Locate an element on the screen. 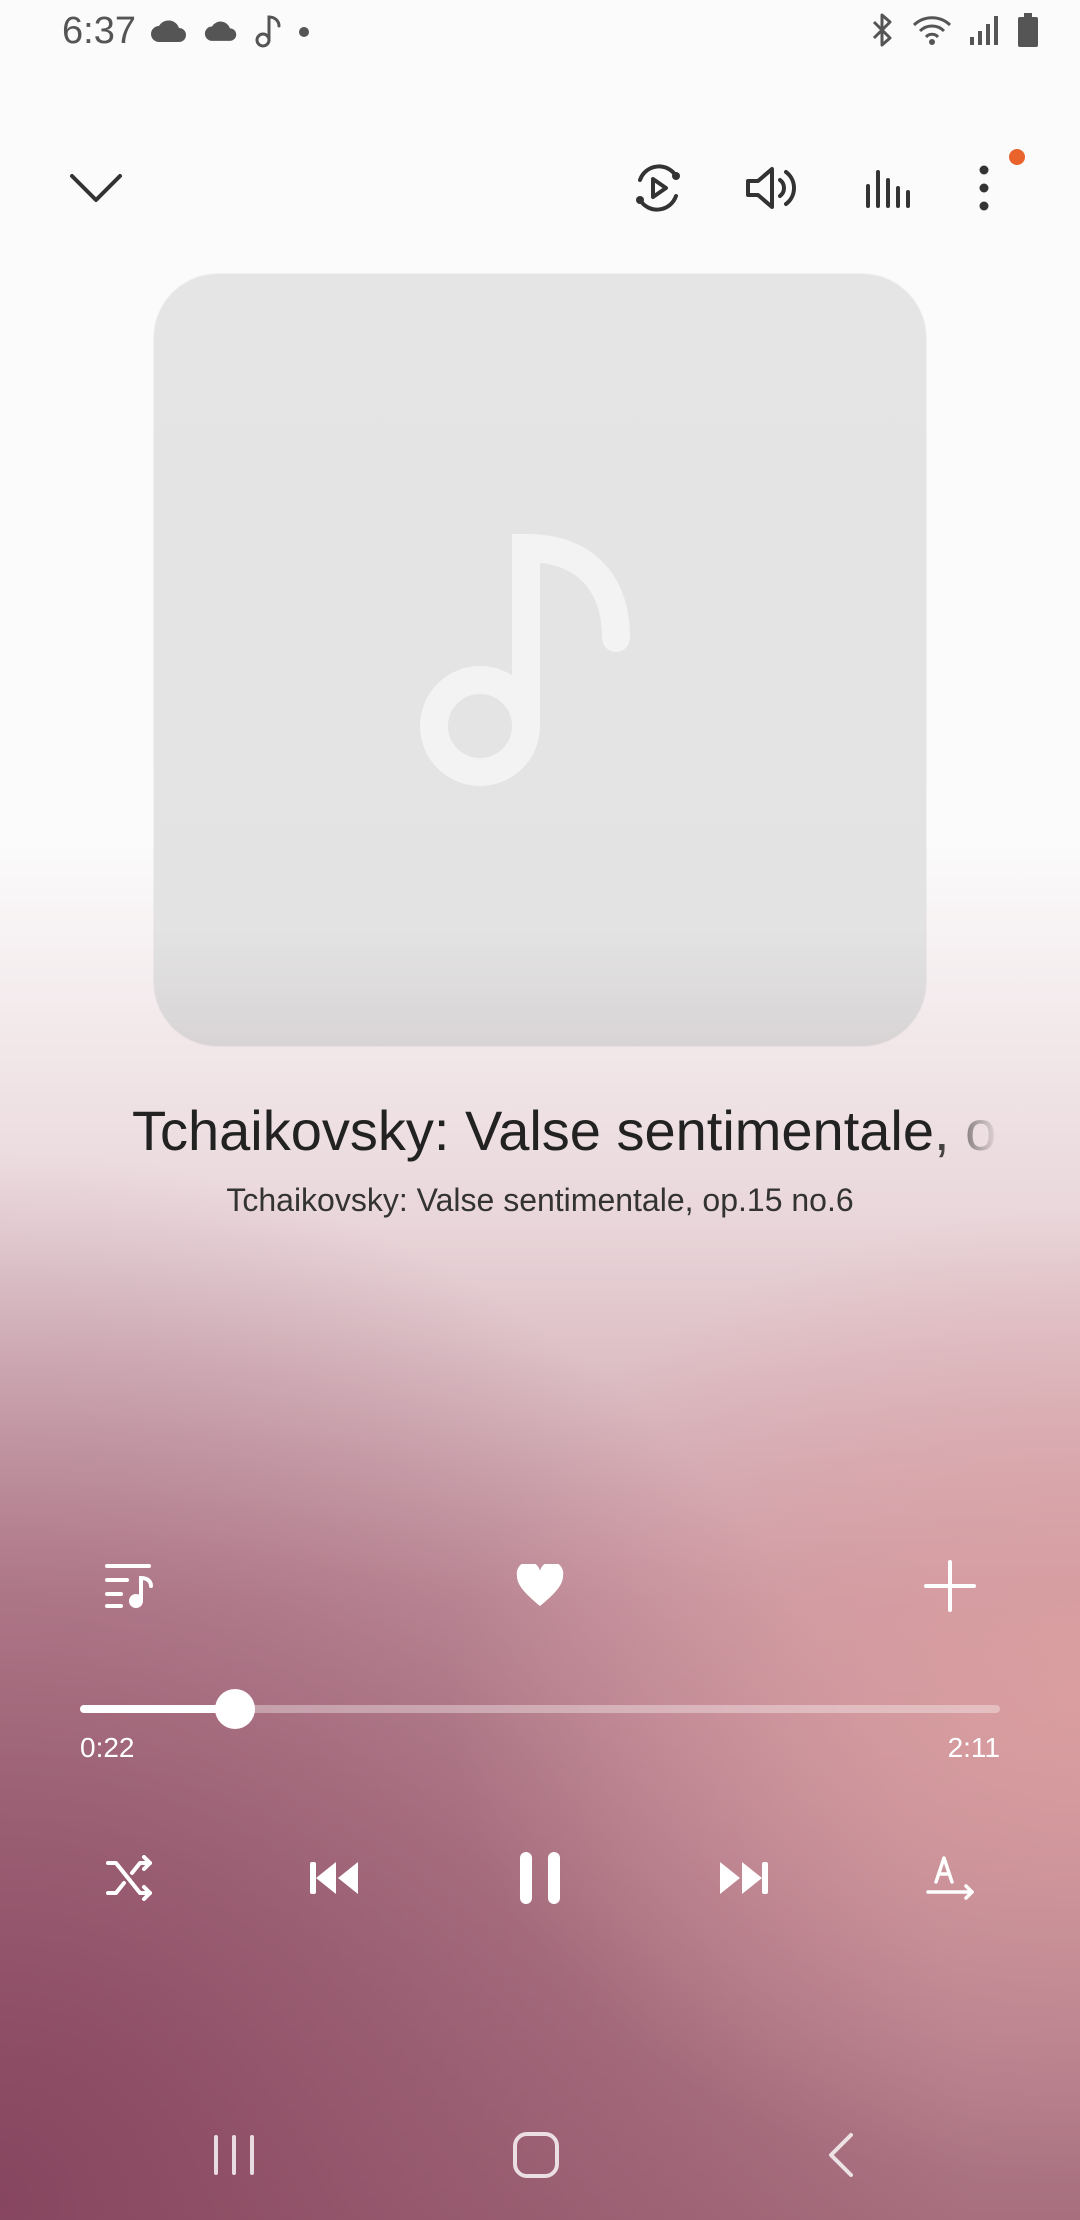 The width and height of the screenshot is (1080, 2220). next-icon is located at coordinates (744, 1880).